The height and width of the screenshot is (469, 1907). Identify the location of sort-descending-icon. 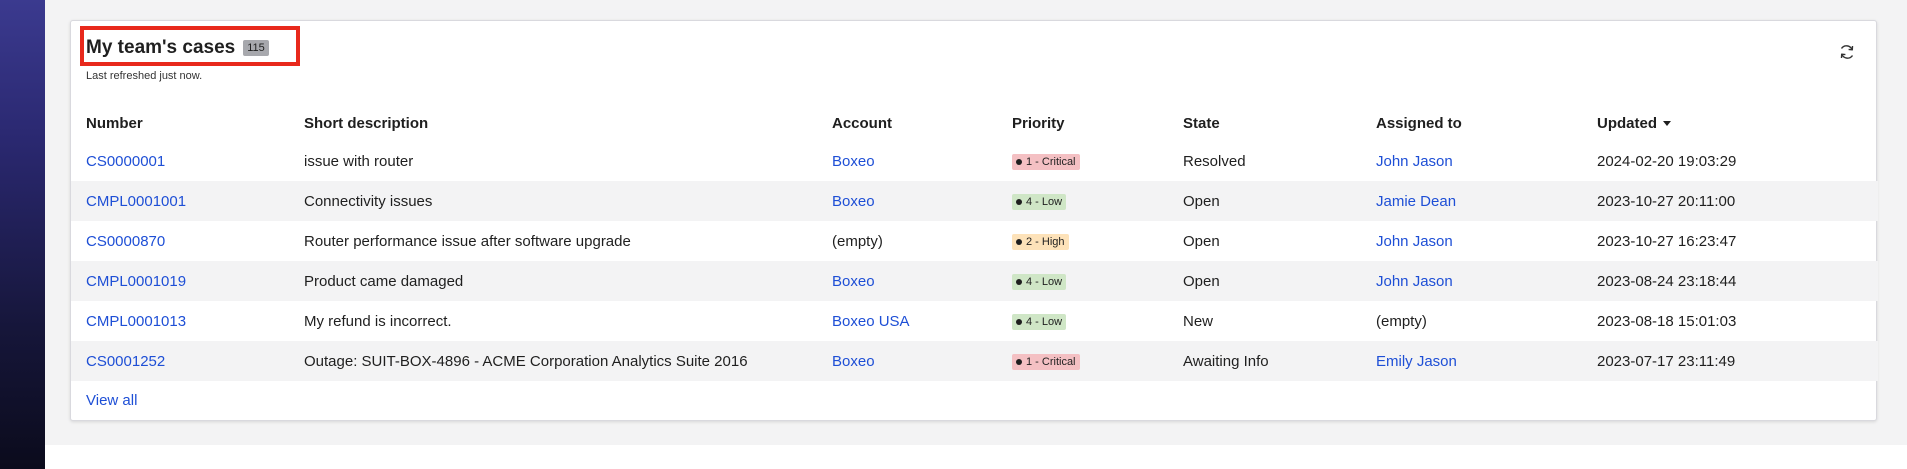
(1667, 124).